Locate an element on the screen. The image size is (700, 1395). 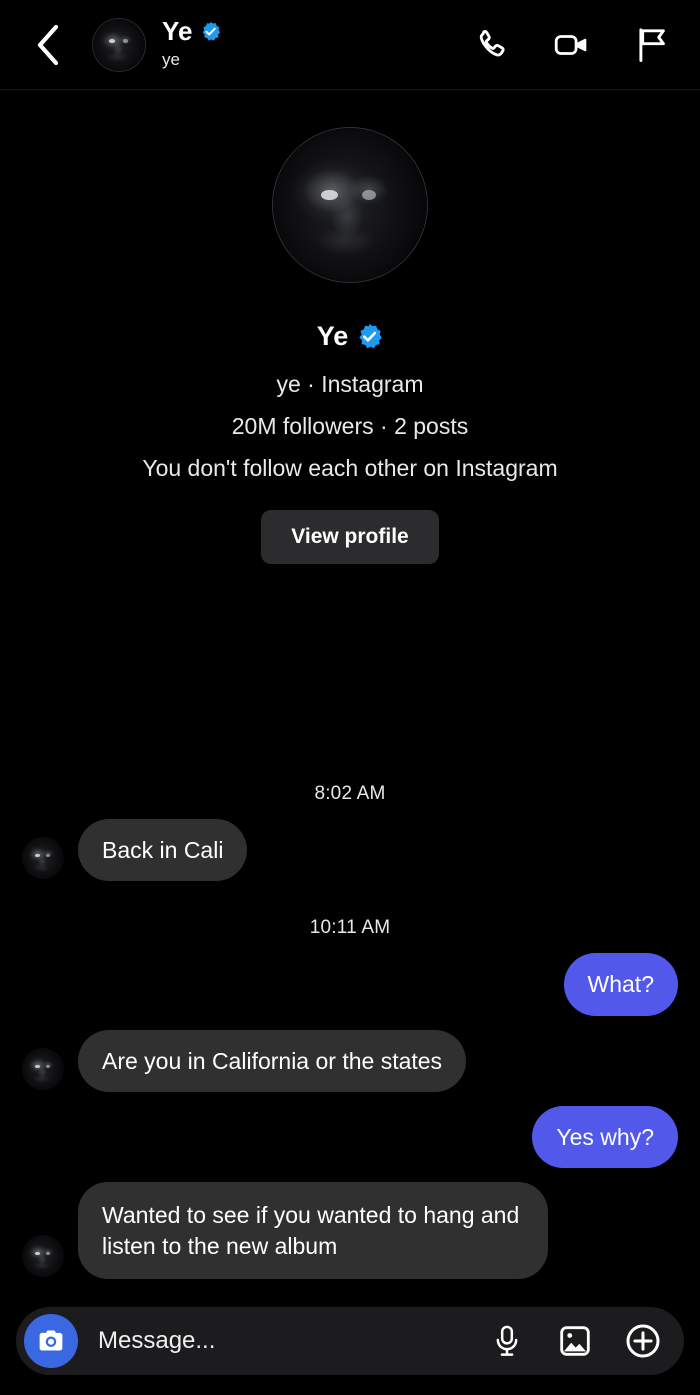
view-profile-button: View profile is located at coordinates (350, 537).